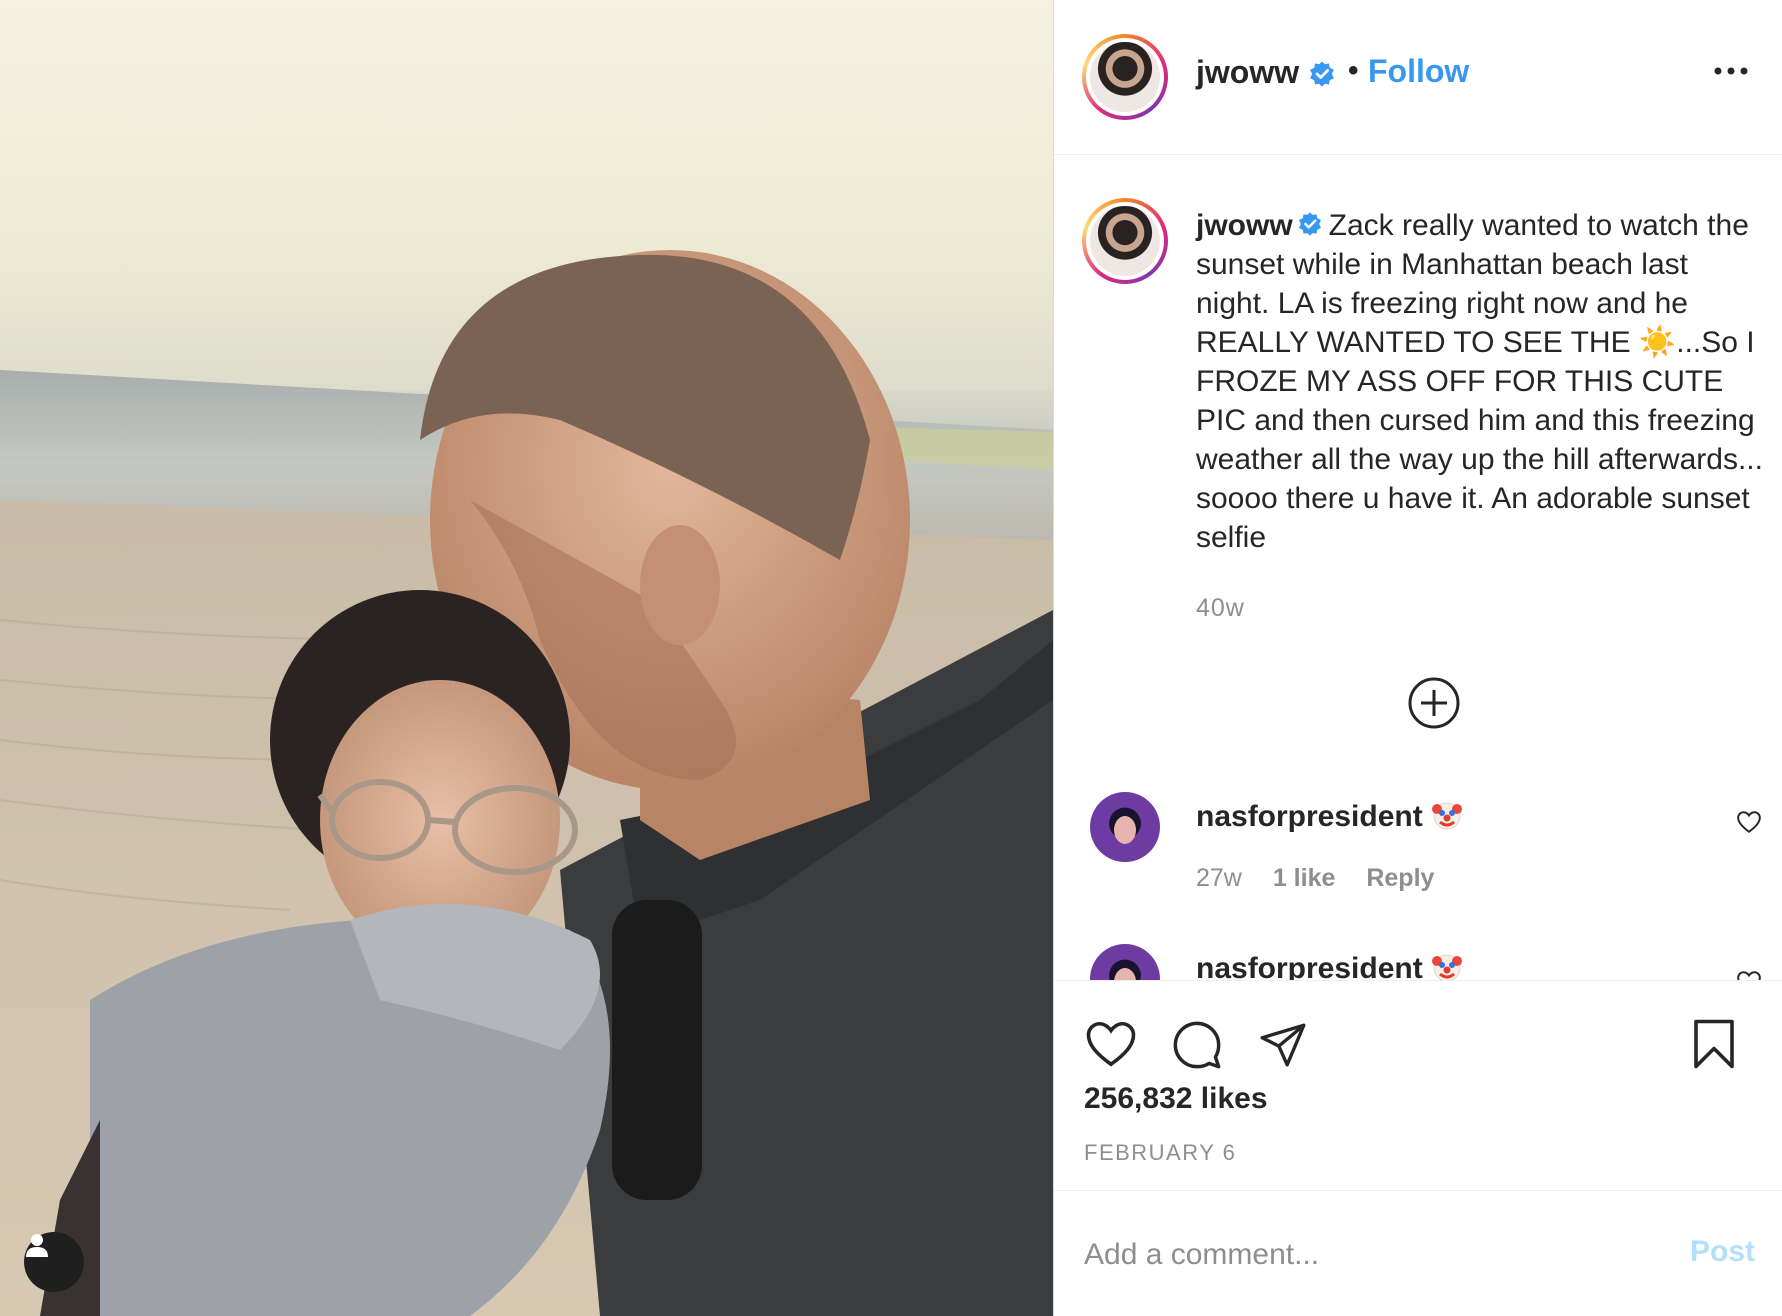  I want to click on likes-count: 256,832 likes, so click(1176, 1099).